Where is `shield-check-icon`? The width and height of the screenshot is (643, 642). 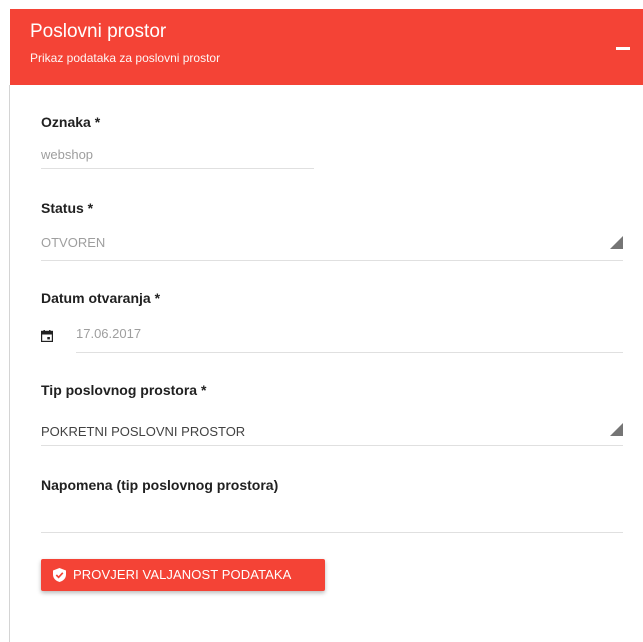
shield-check-icon is located at coordinates (59, 575).